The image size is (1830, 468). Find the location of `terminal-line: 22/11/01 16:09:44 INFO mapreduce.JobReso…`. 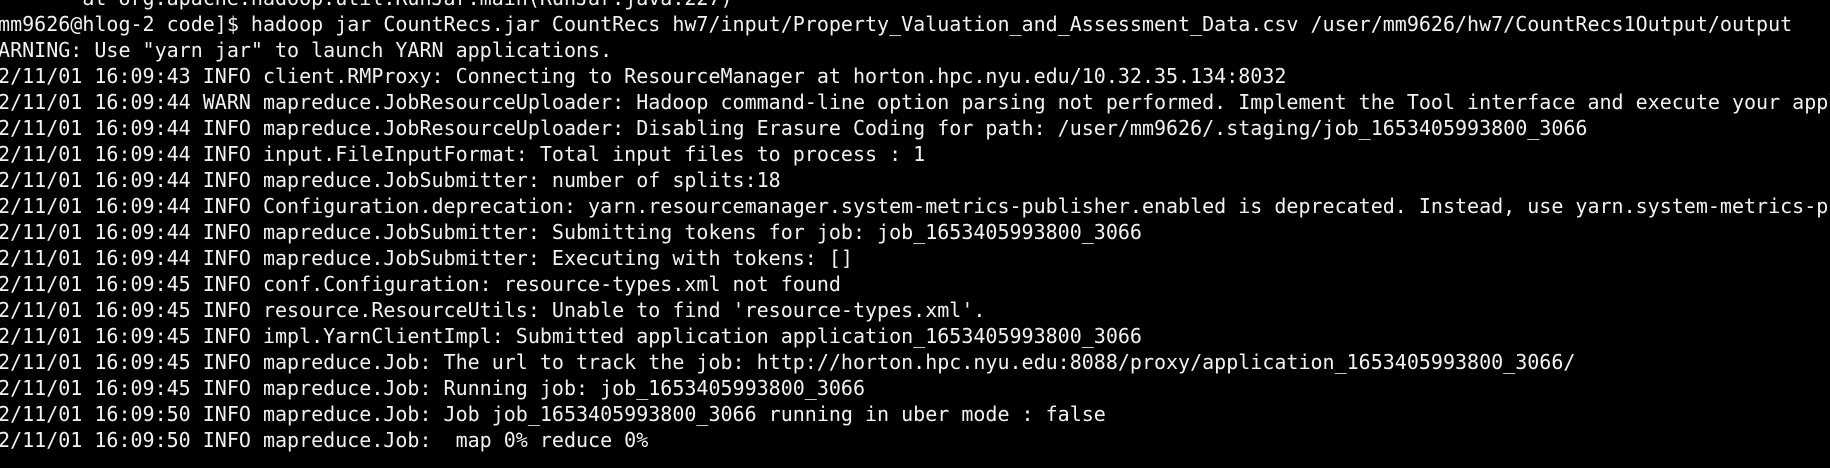

terminal-line: 22/11/01 16:09:44 INFO mapreduce.JobReso… is located at coordinates (794, 128).